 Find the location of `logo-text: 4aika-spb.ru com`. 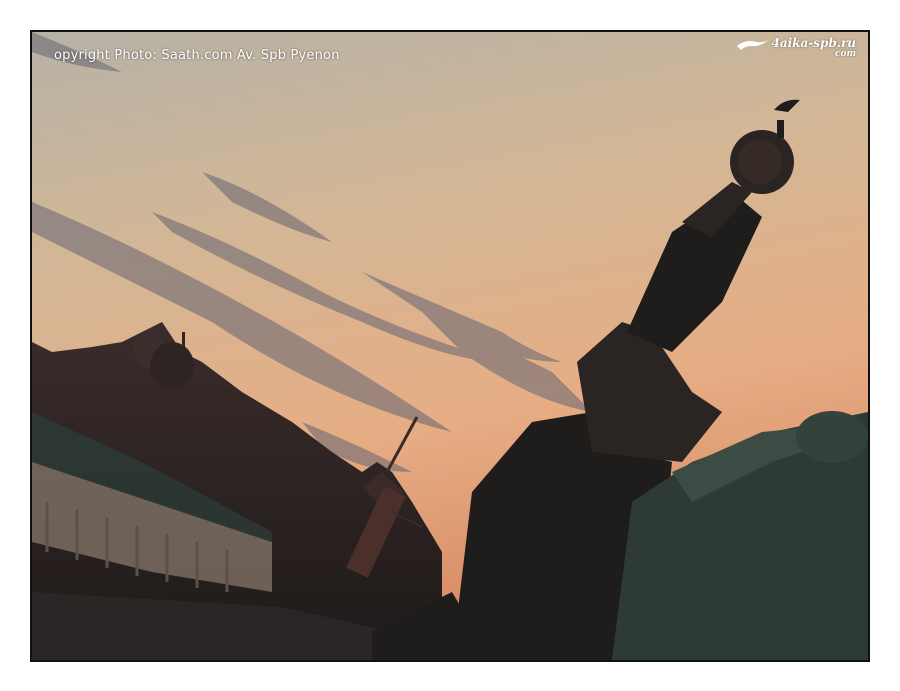

logo-text: 4aika-spb.ru com is located at coordinates (813, 48).